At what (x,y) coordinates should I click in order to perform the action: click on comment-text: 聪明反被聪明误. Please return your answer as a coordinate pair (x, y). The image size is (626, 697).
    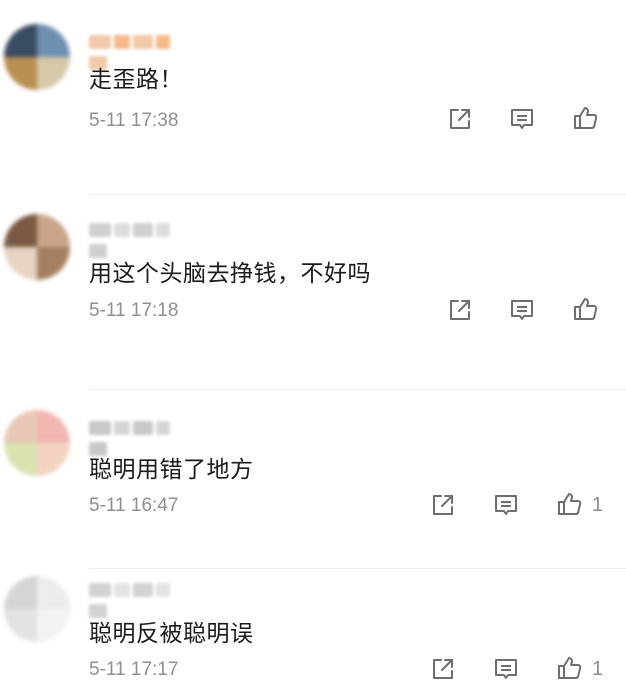
    Looking at the image, I should click on (171, 634).